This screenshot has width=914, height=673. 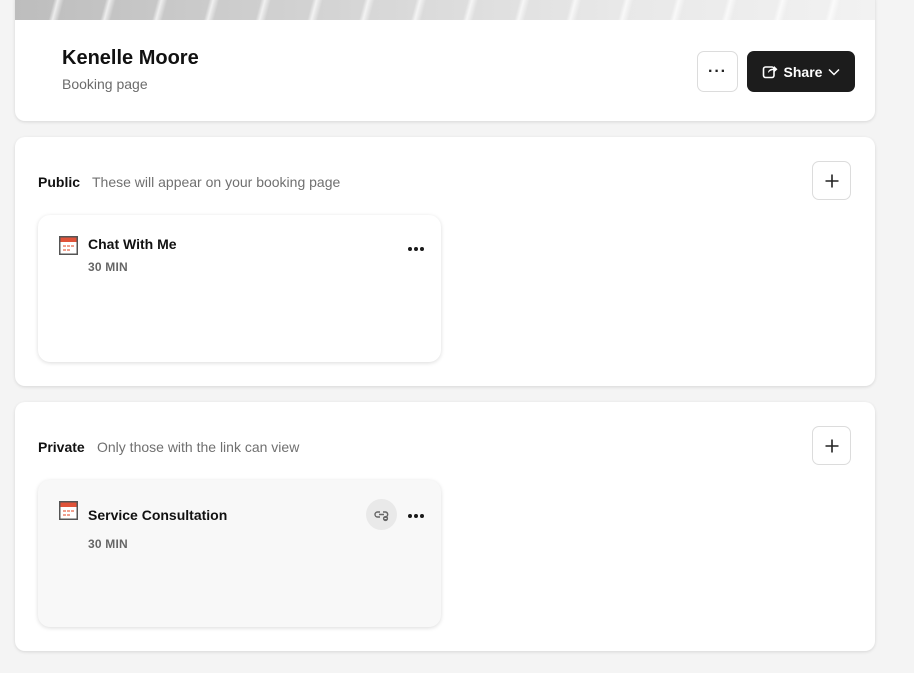 What do you see at coordinates (158, 515) in the screenshot?
I see `event-title: Service Consultation` at bounding box center [158, 515].